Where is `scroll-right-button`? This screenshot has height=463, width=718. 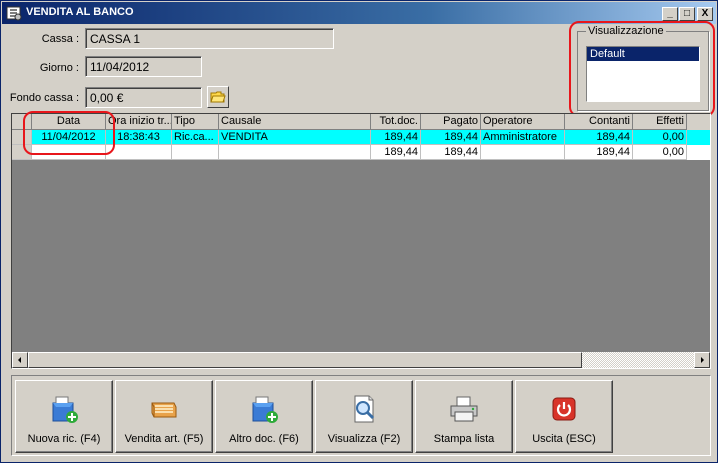 scroll-right-button is located at coordinates (702, 360).